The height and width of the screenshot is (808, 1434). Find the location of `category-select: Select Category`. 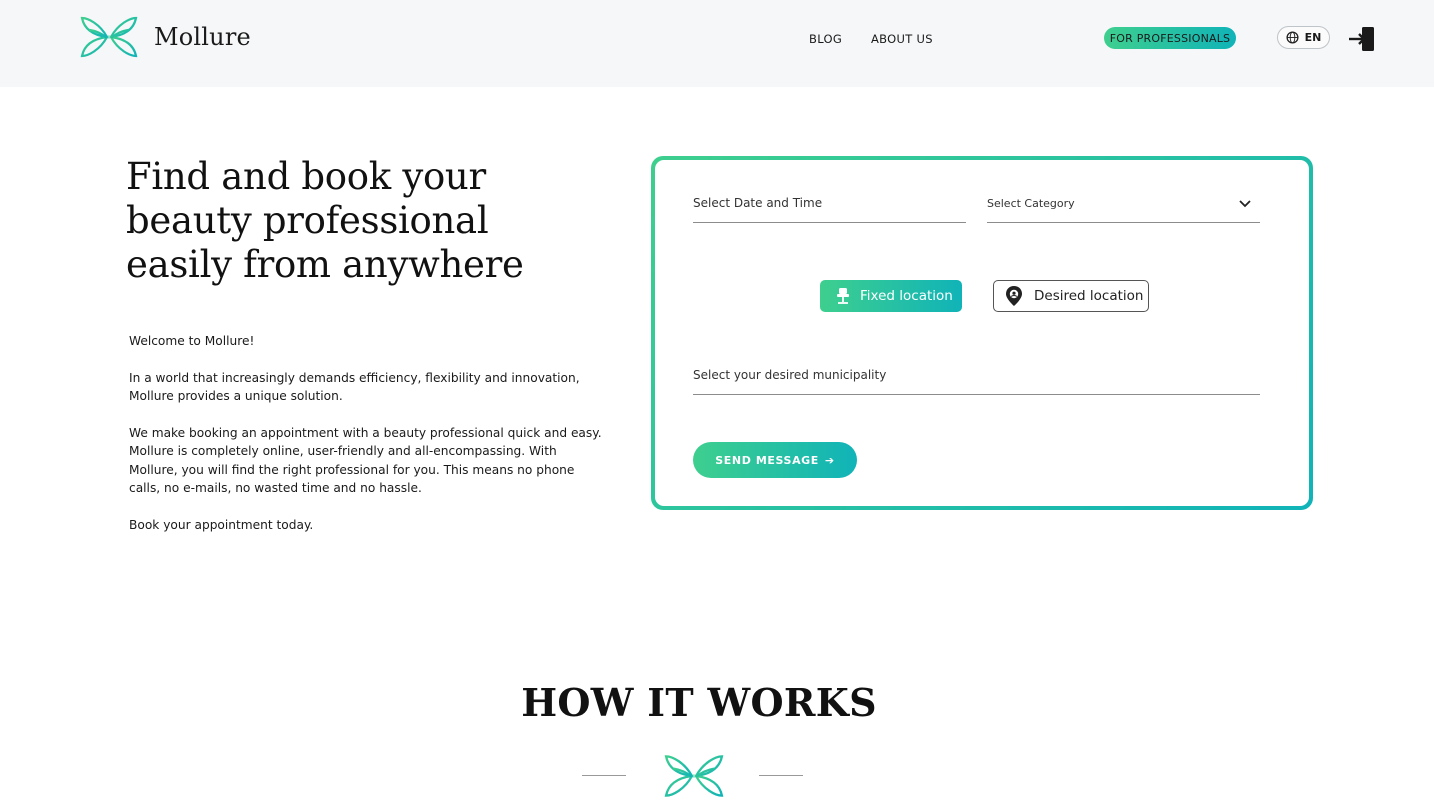

category-select: Select Category is located at coordinates (1123, 207).